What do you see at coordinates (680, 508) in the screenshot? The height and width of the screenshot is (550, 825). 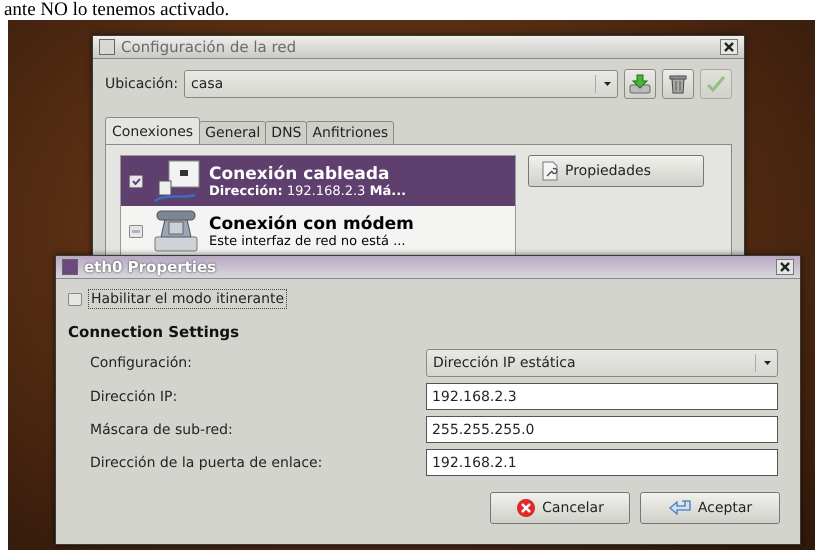 I see `return-arrow-icon` at bounding box center [680, 508].